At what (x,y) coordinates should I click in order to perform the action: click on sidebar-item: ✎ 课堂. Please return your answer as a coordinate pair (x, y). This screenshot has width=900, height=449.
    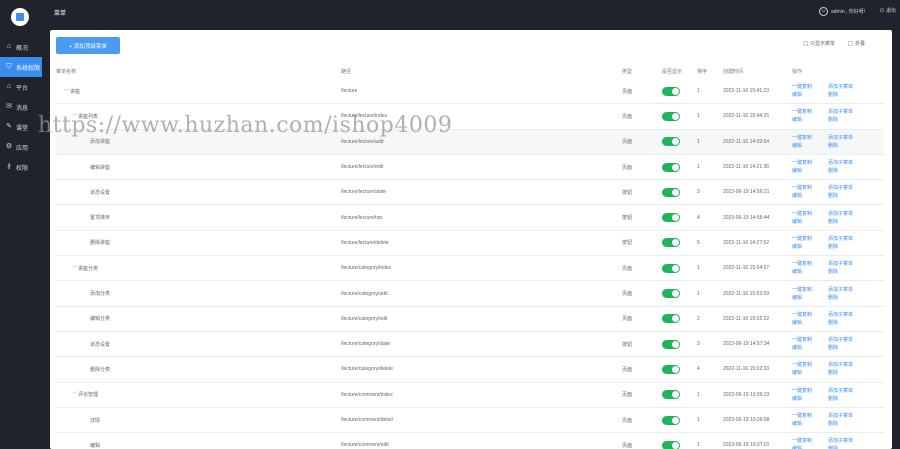
    Looking at the image, I should click on (21, 127).